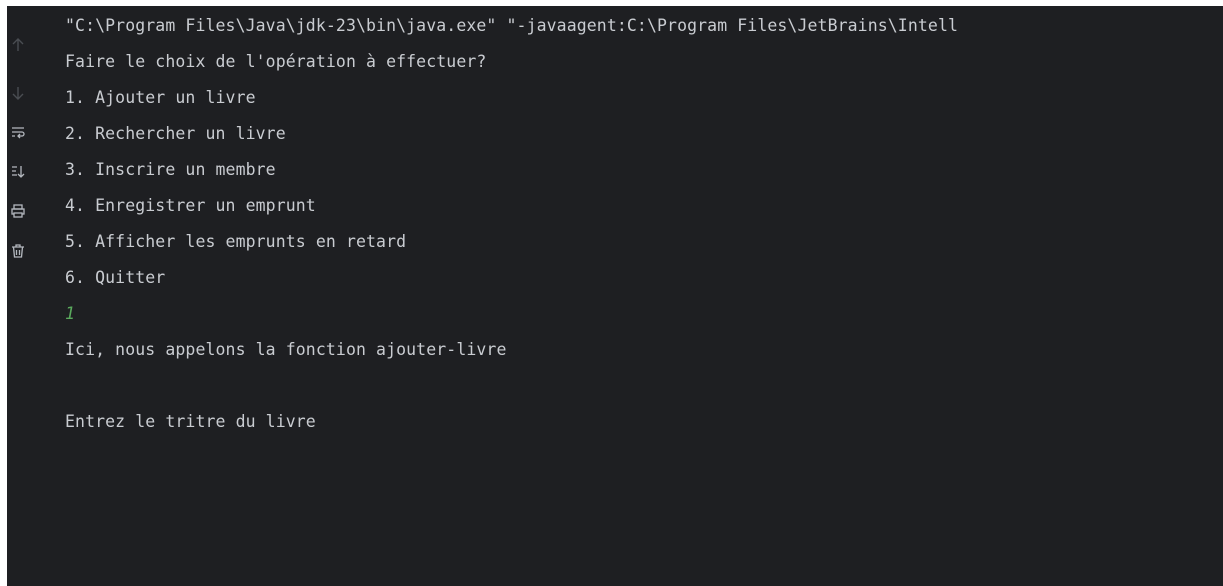  What do you see at coordinates (26, 296) in the screenshot?
I see `console-toolbar` at bounding box center [26, 296].